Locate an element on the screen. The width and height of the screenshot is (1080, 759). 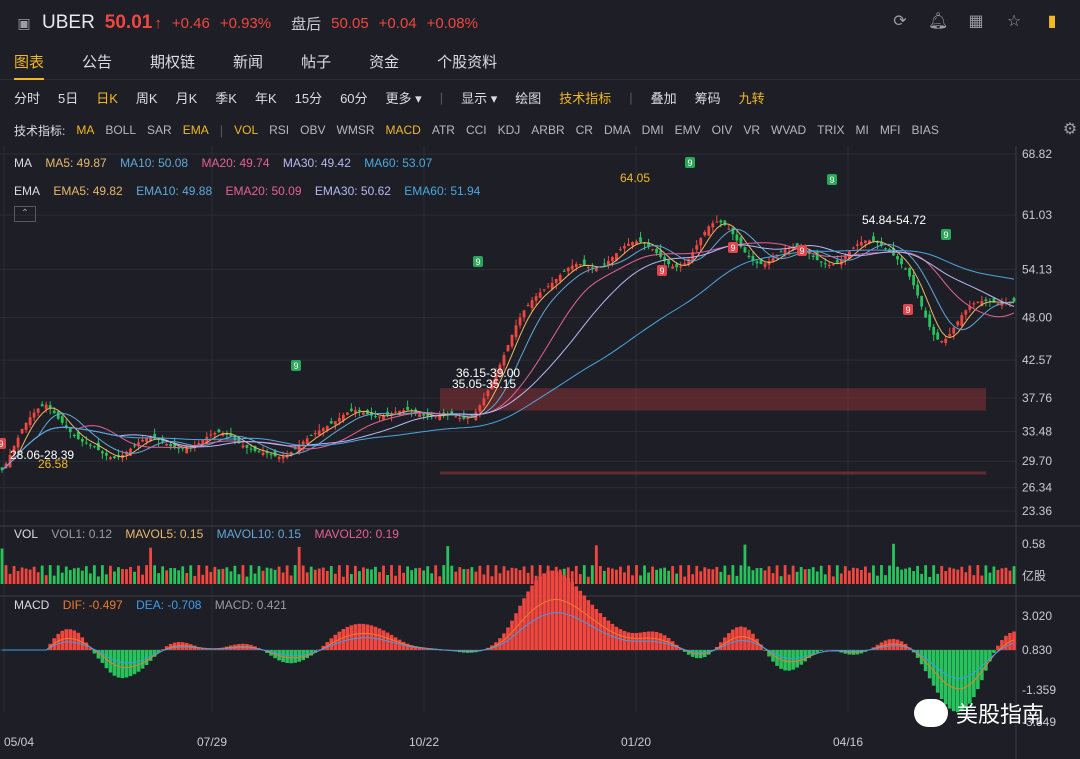
tab-news: 新闻 is located at coordinates (248, 63).